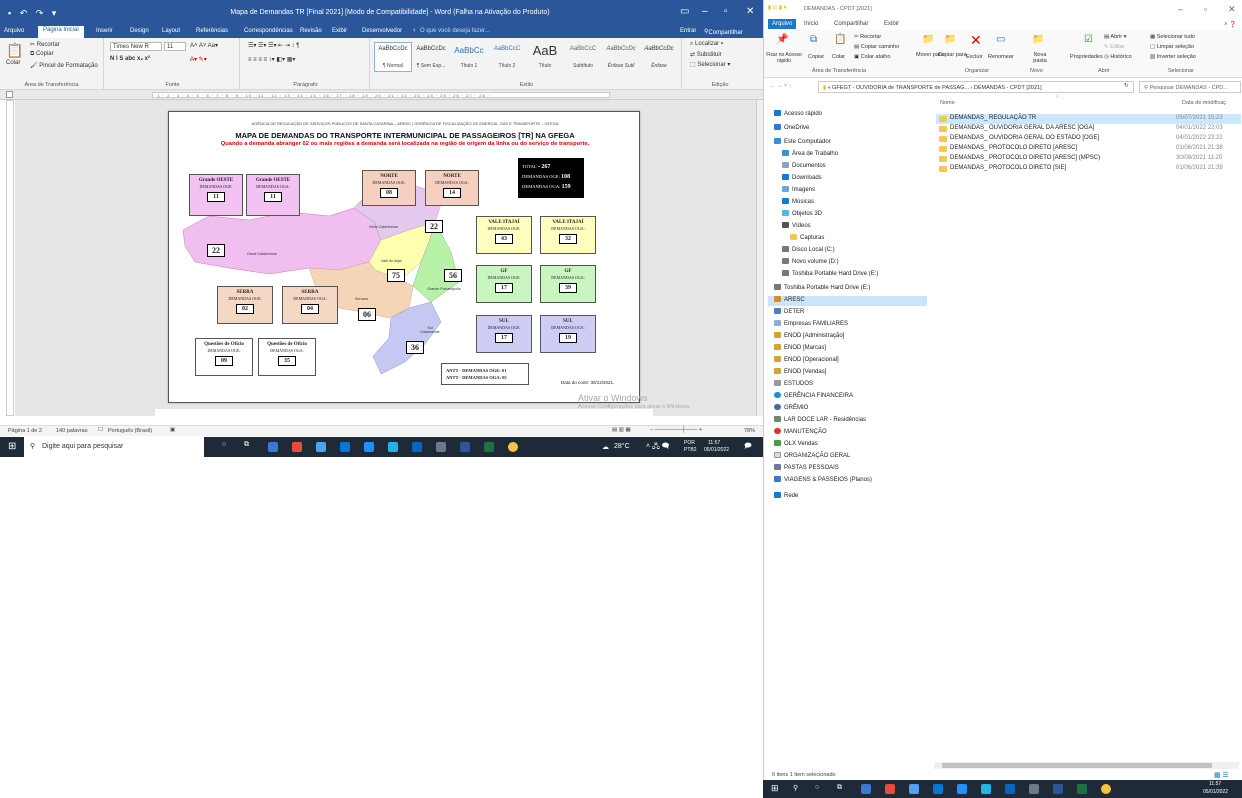  I want to click on tree-item-pastas-pessoais: PASTAS PESSOAIS, so click(806, 469).